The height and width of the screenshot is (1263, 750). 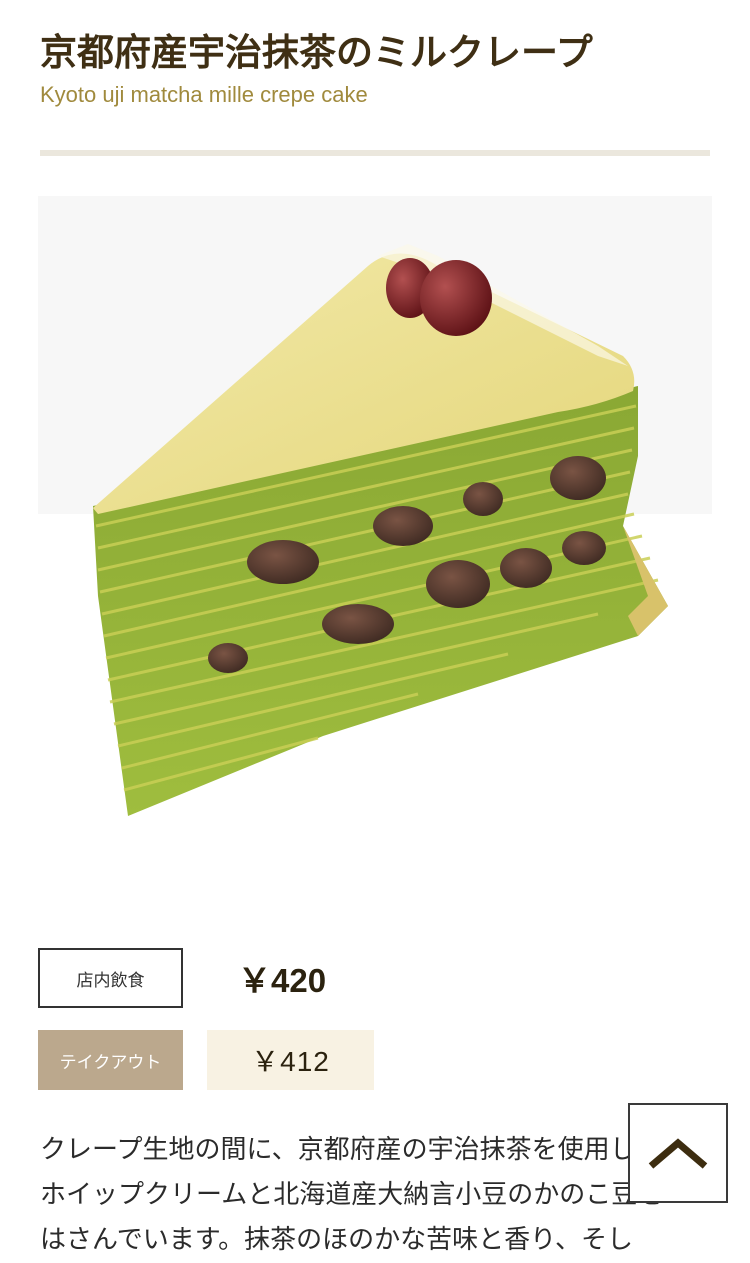 I want to click on takeout-price: ￥412, so click(x=290, y=1060).